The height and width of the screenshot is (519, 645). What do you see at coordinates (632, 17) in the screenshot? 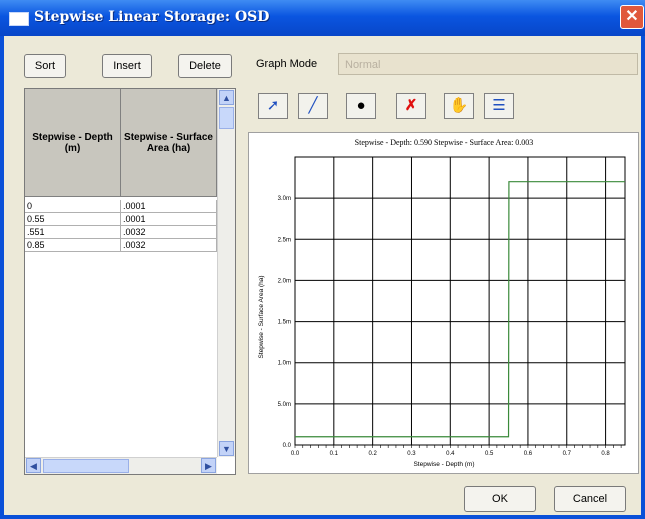
I see `close-button: ✕` at bounding box center [632, 17].